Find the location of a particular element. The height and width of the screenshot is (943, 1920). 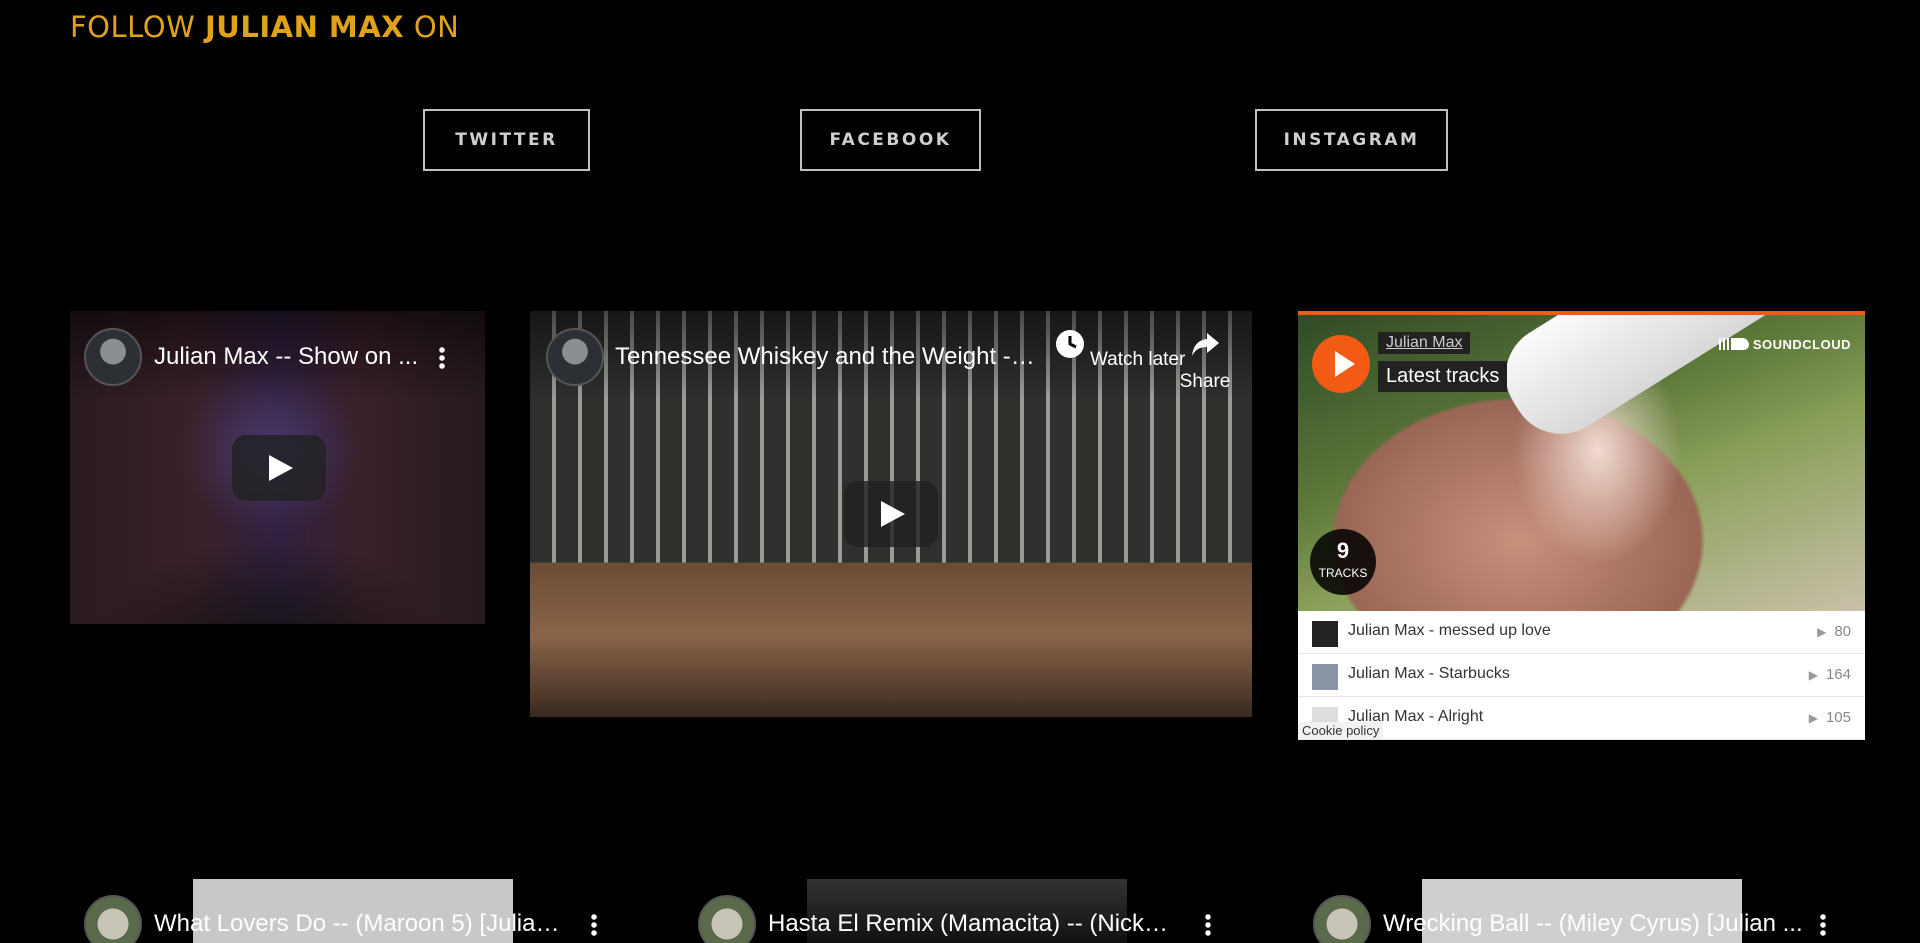

facebook-button: FACEBOOK is located at coordinates (890, 140).